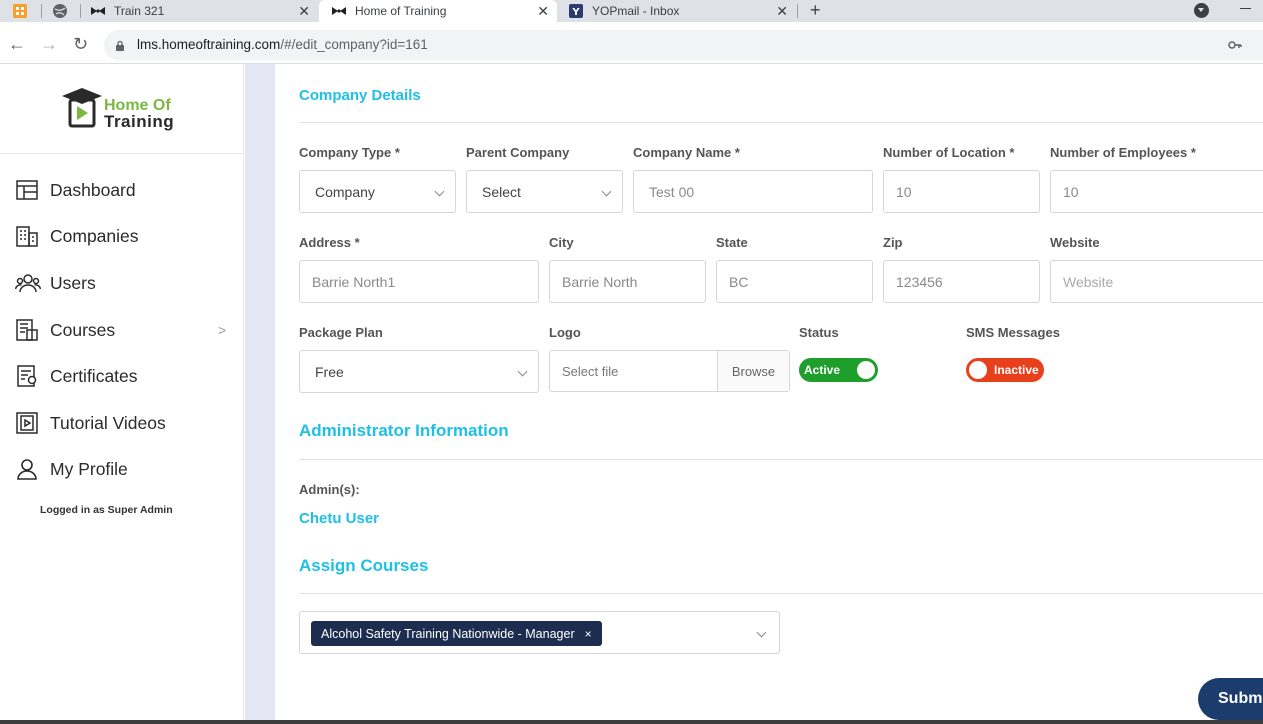 The height and width of the screenshot is (724, 1263). I want to click on courses-icon, so click(27, 330).